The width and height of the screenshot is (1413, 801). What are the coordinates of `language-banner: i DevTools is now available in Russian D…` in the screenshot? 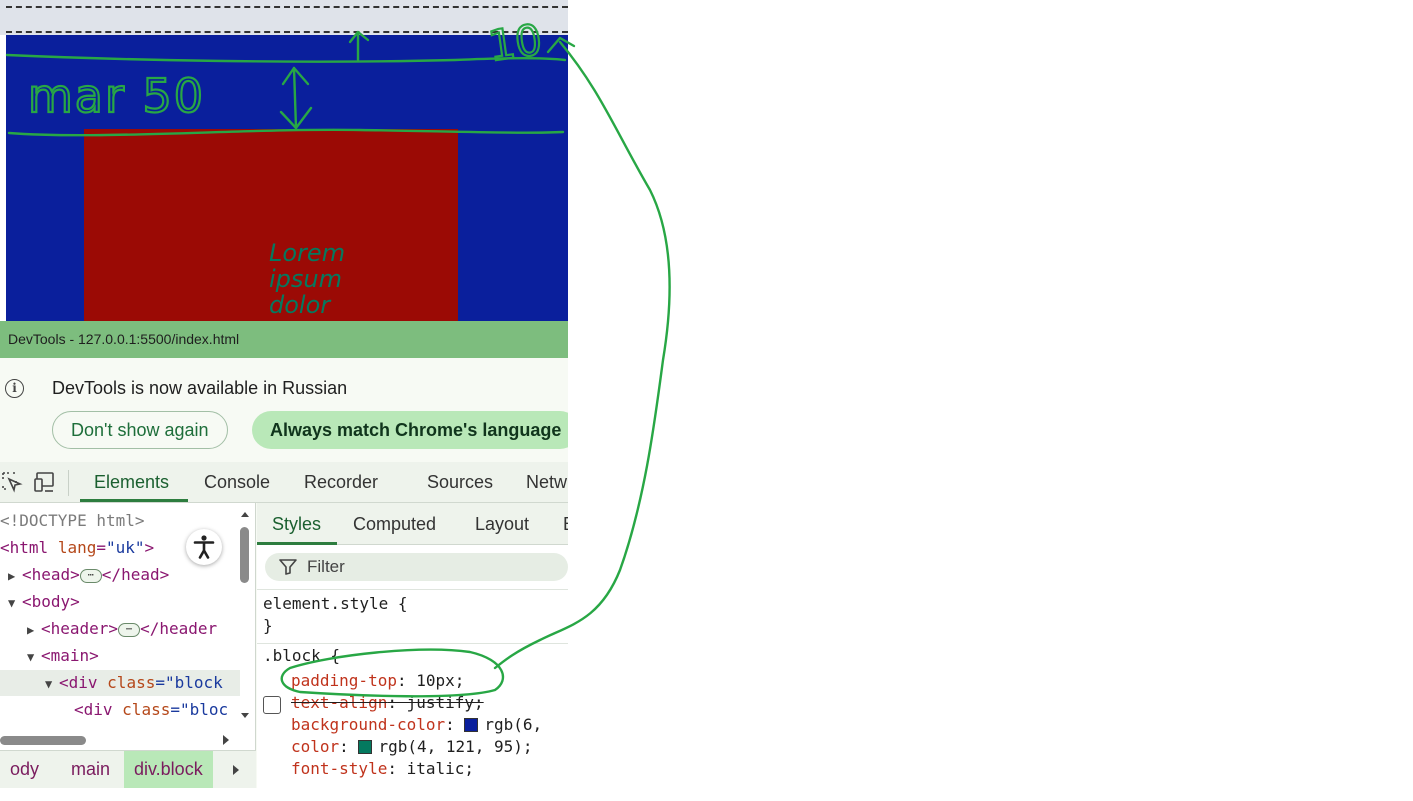 It's located at (284, 410).